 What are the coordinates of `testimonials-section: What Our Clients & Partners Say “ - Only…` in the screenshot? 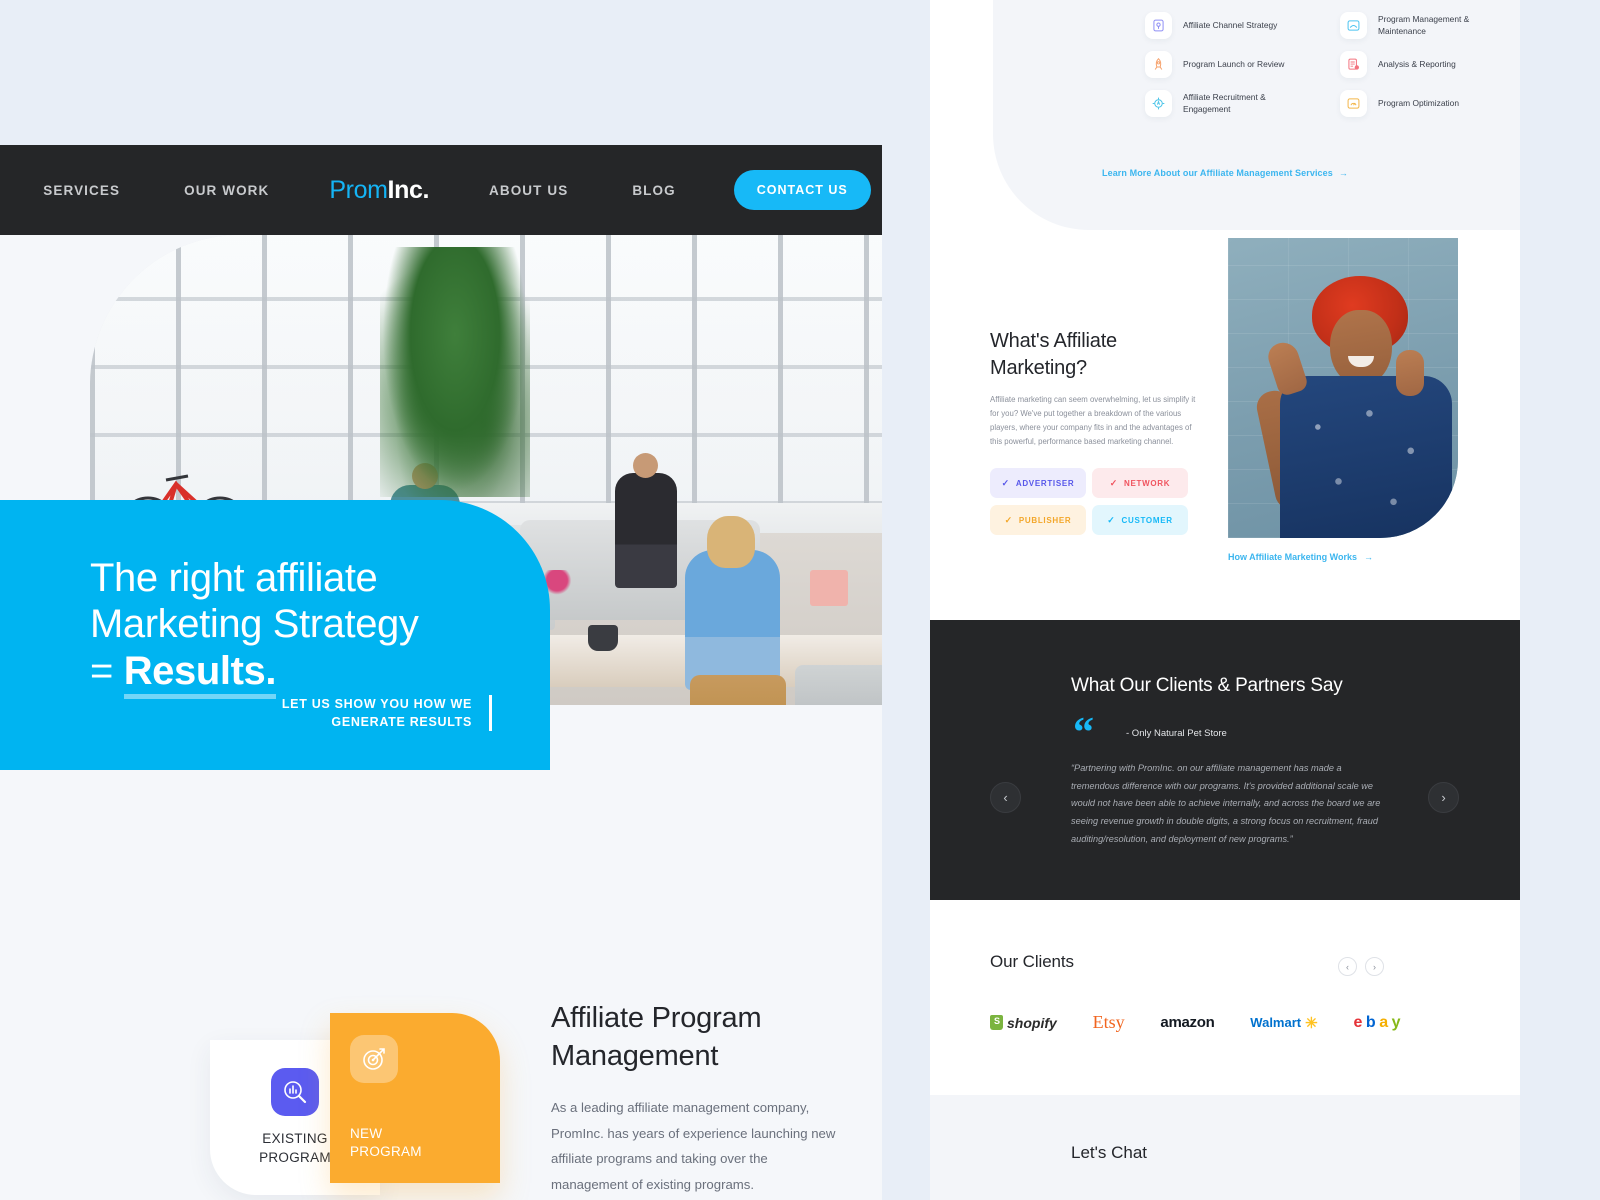 It's located at (1225, 760).